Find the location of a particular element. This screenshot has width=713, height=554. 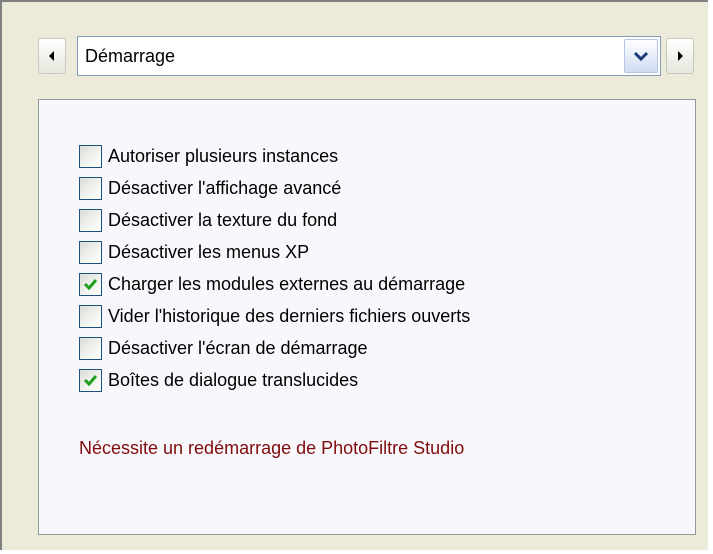

option-label: Désactiver les menus XP is located at coordinates (209, 251).